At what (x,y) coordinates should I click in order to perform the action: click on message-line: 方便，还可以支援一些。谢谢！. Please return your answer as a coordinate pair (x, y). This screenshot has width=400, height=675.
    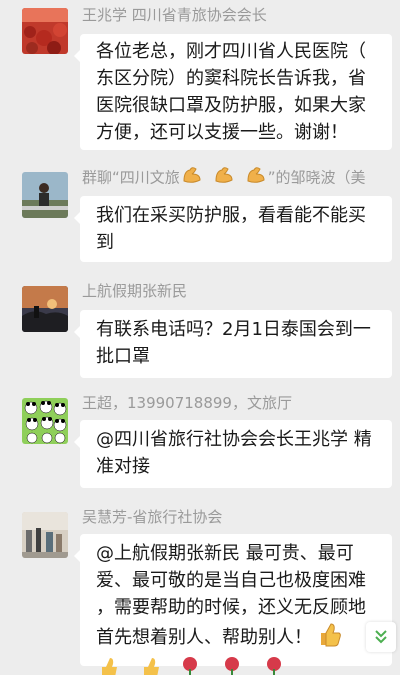
    Looking at the image, I should click on (222, 132).